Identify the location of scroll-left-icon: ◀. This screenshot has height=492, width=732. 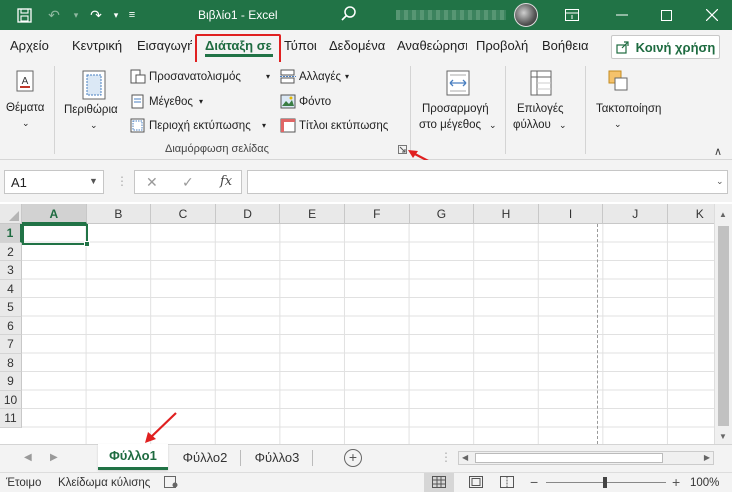
(465, 457).